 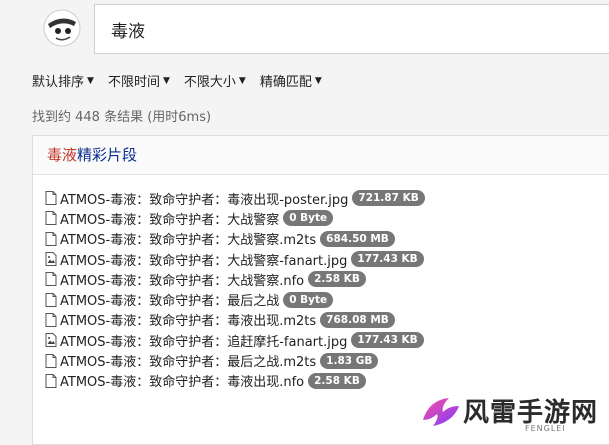 I want to click on search-input, so click(x=352, y=29).